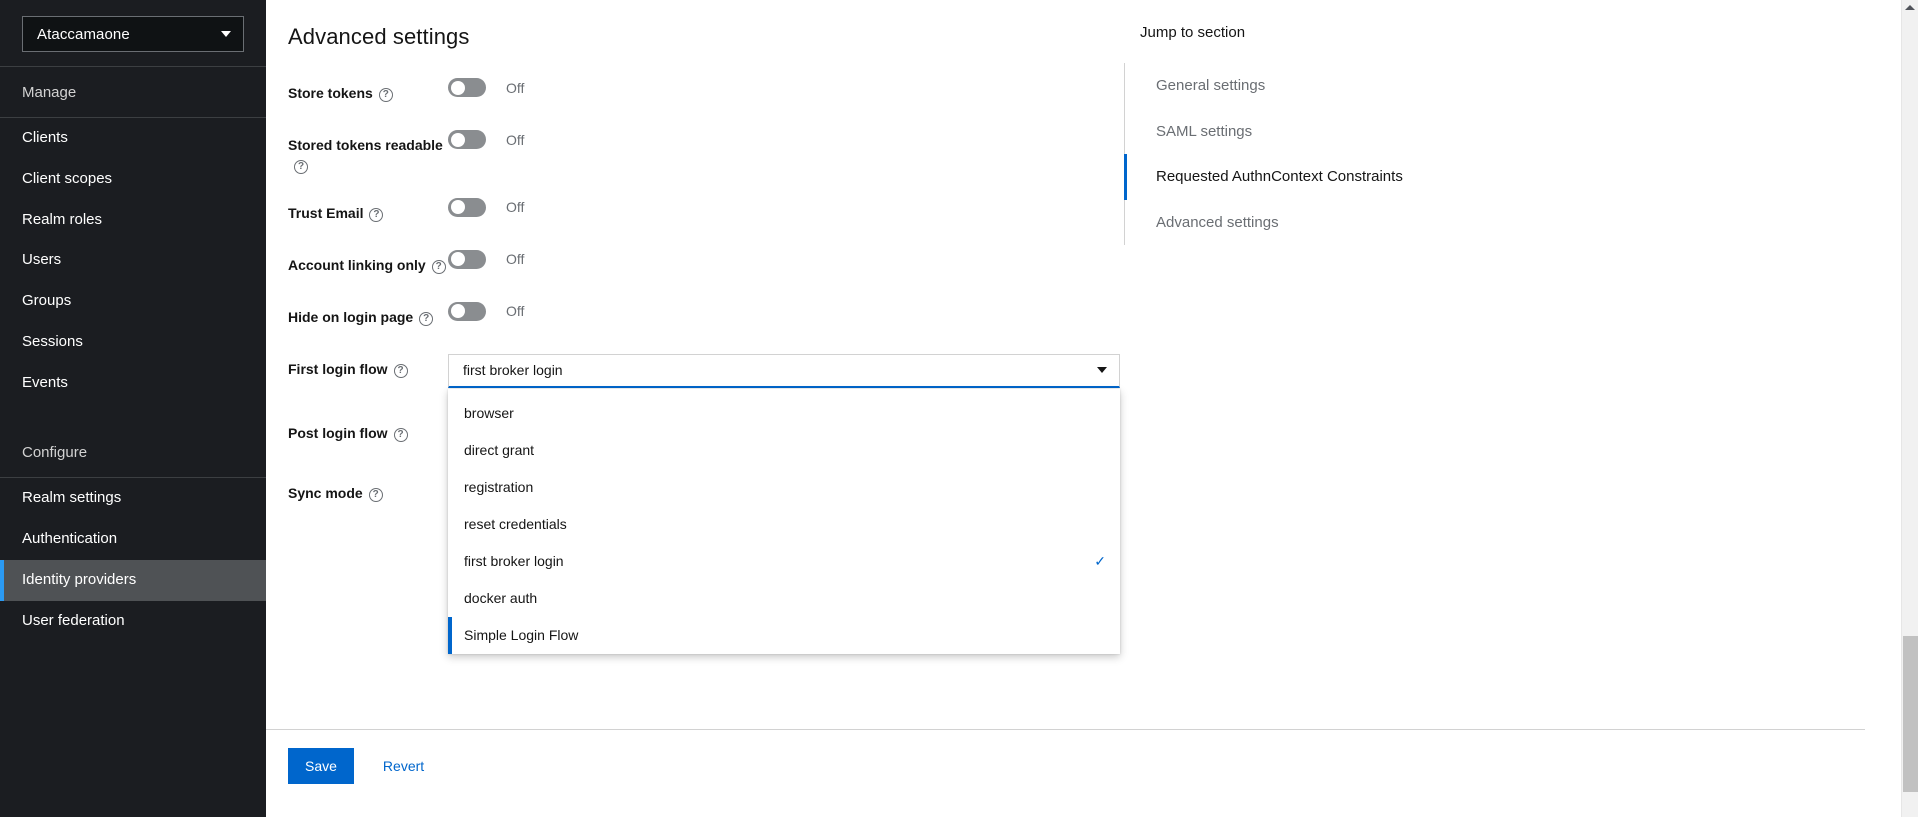 The width and height of the screenshot is (1918, 817). Describe the element at coordinates (226, 34) in the screenshot. I see `chevron-down-icon` at that location.